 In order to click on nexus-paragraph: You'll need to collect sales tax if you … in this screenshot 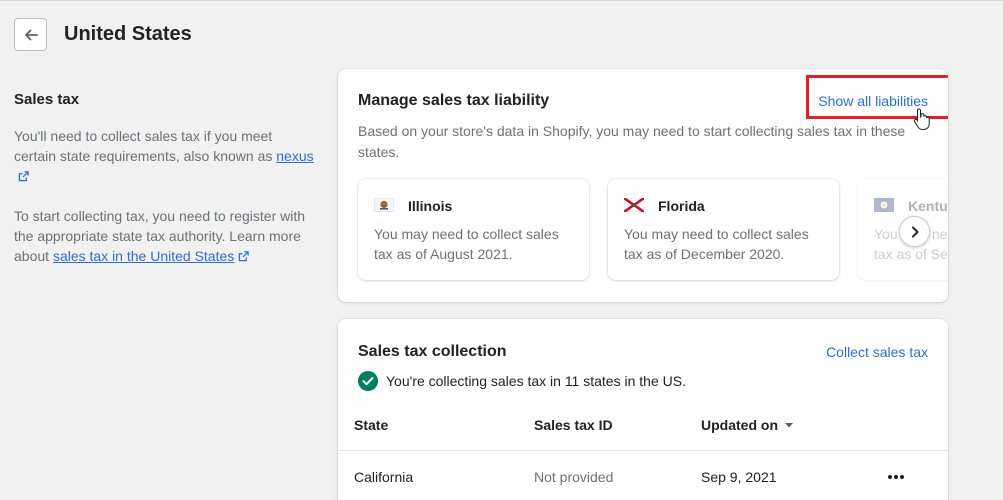, I will do `click(164, 156)`.